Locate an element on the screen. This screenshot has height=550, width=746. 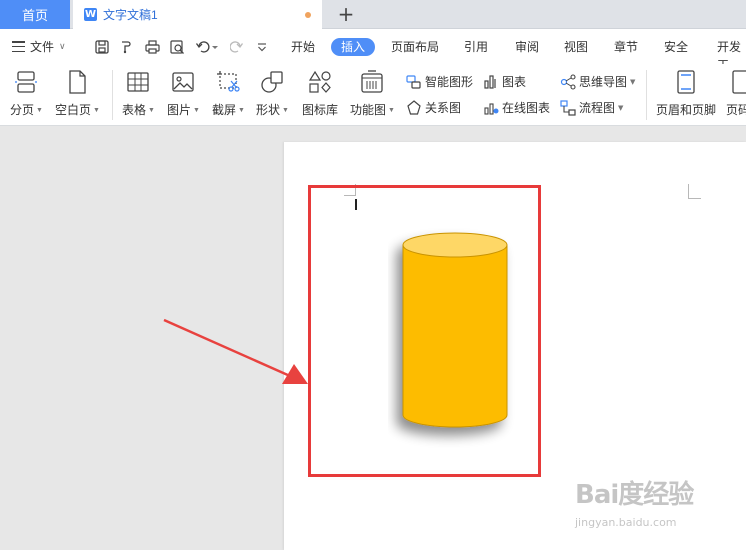
page-number-label: 页码 is located at coordinates (736, 110).